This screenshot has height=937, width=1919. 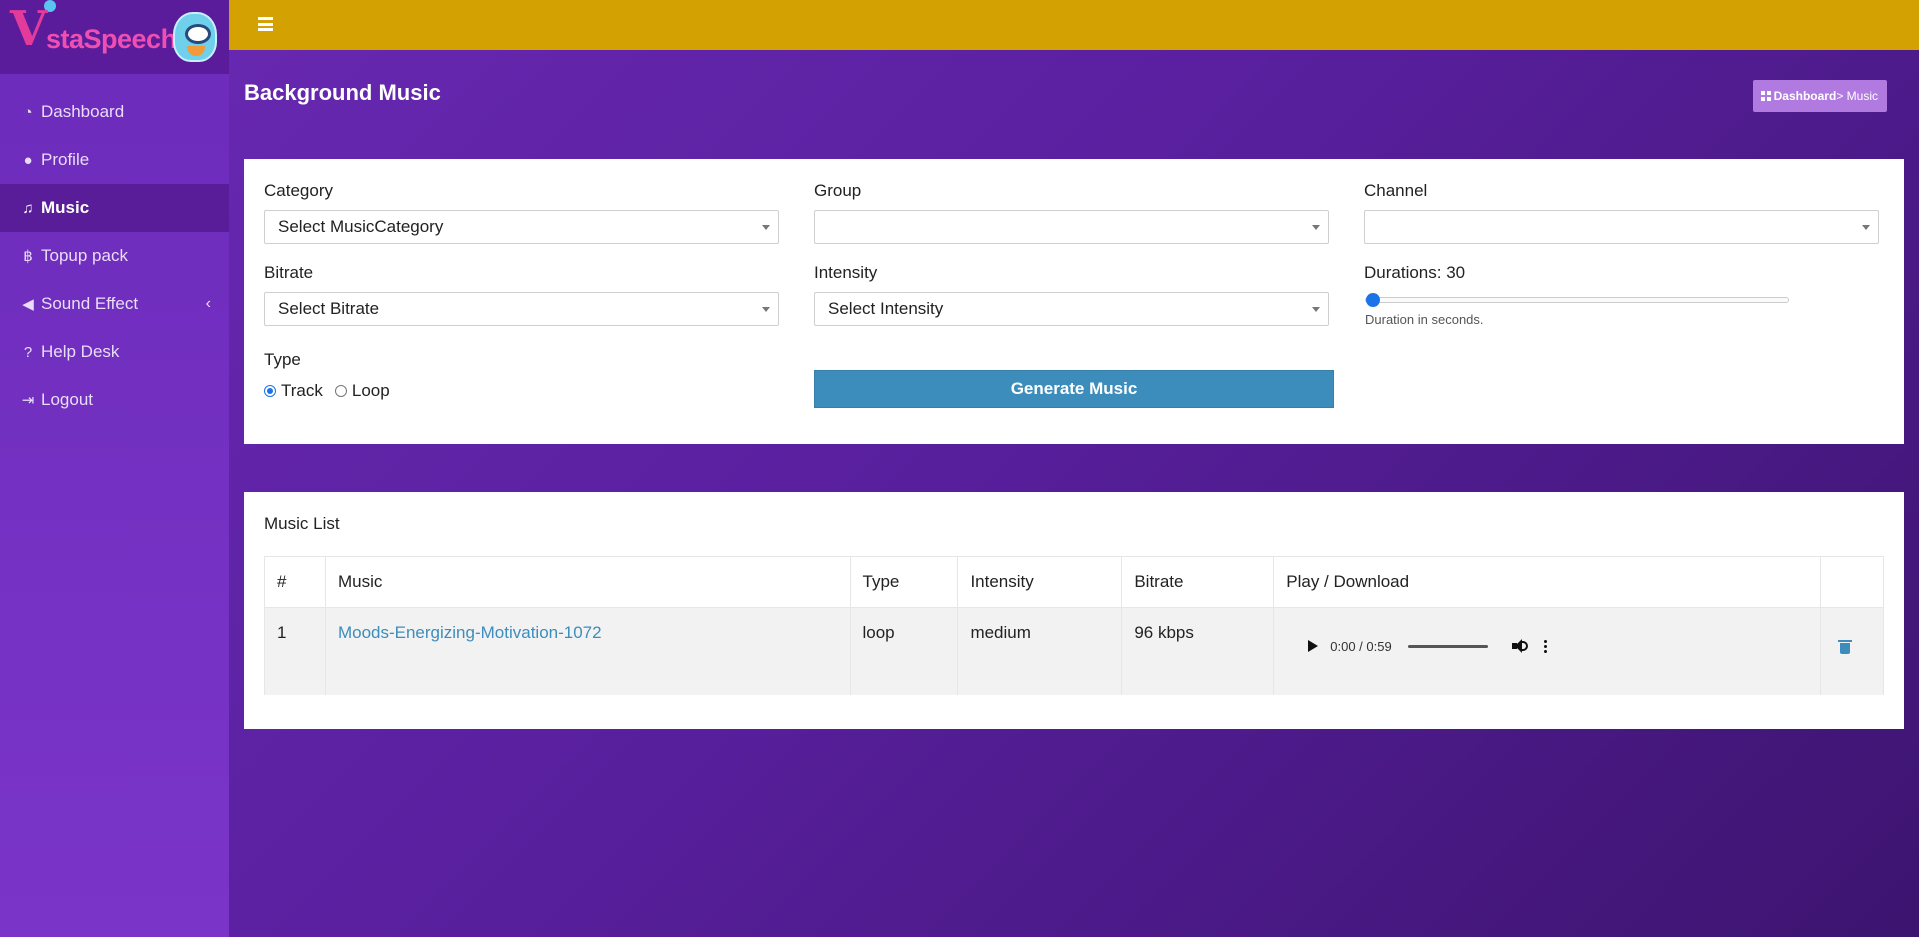 I want to click on column-header-number: #, so click(x=295, y=582).